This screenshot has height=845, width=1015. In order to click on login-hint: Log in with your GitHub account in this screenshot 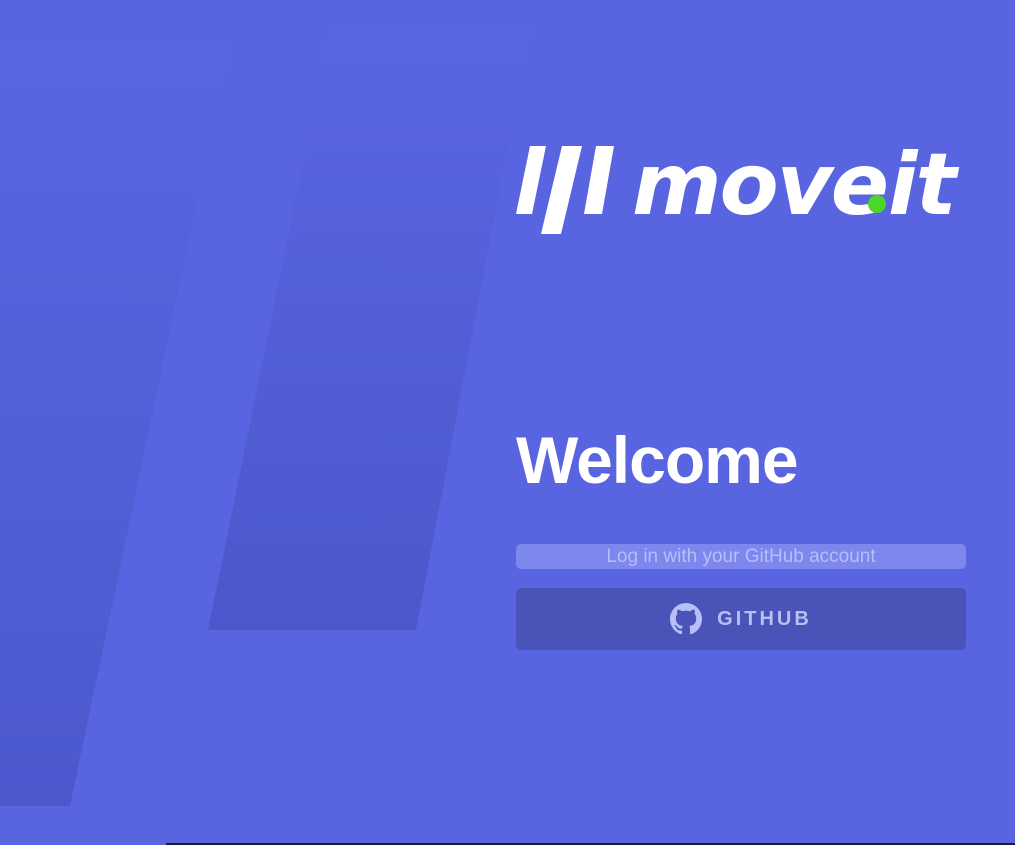, I will do `click(741, 556)`.